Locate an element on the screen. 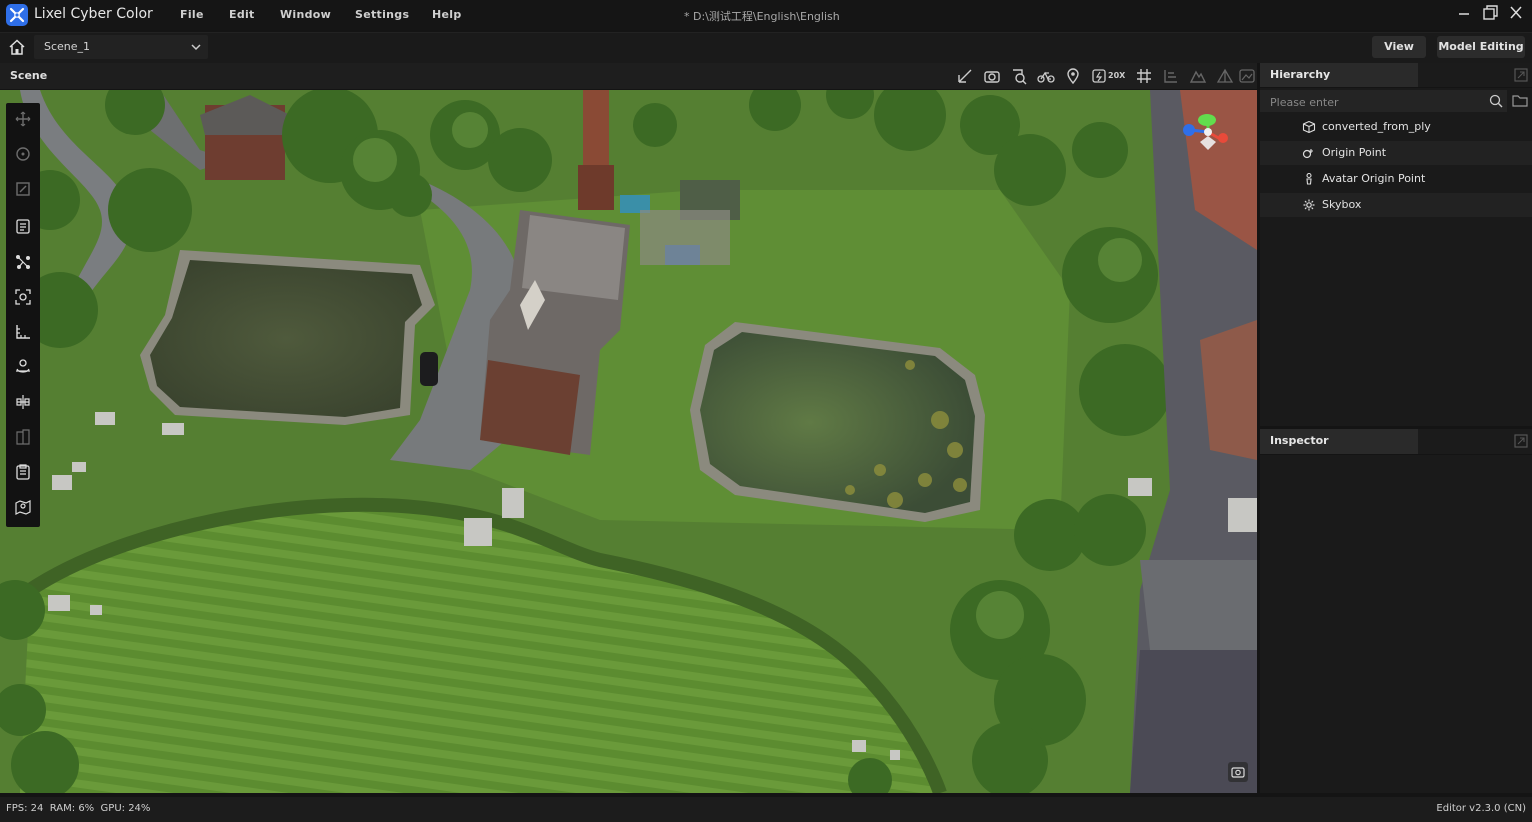 This screenshot has width=1532, height=822. camera-icon is located at coordinates (992, 76).